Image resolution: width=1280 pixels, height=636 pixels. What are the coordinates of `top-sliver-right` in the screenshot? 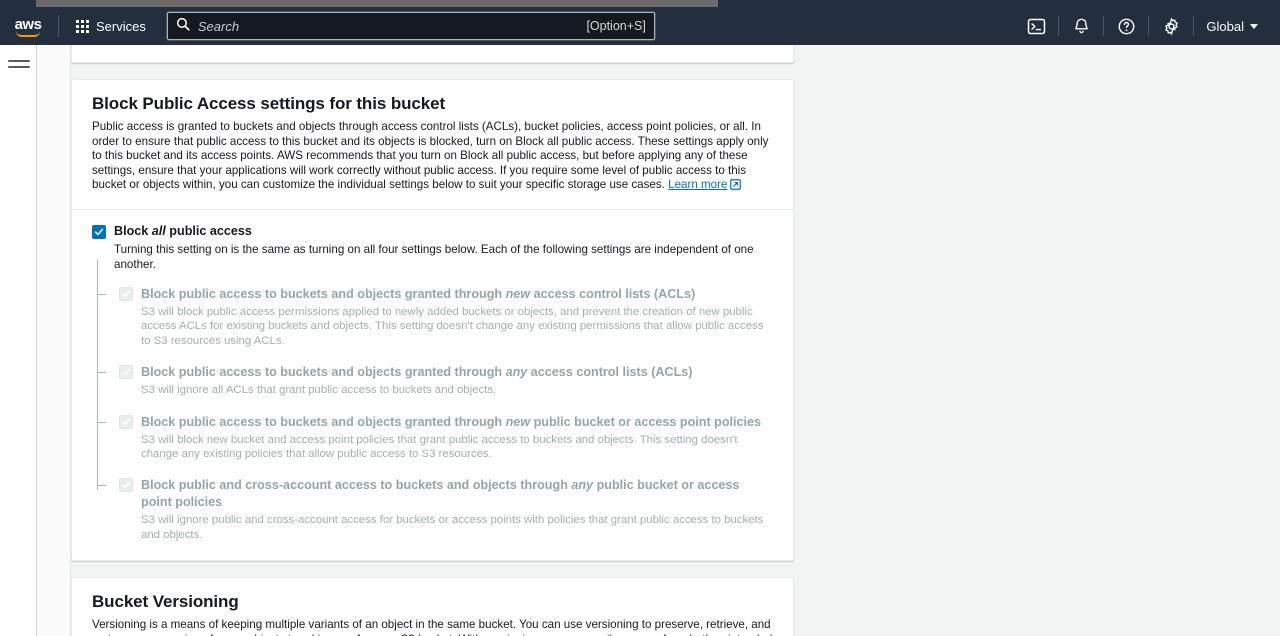 It's located at (999, 3).